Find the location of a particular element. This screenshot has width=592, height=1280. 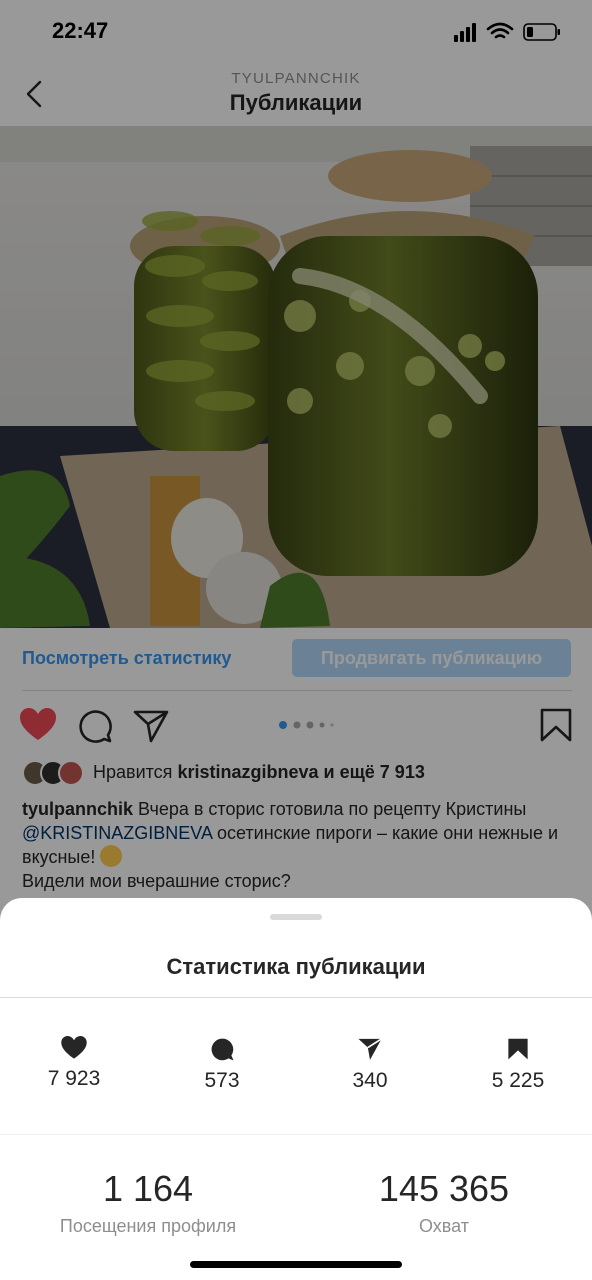

profile-visits-label: Посещения профиля is located at coordinates (148, 1226).